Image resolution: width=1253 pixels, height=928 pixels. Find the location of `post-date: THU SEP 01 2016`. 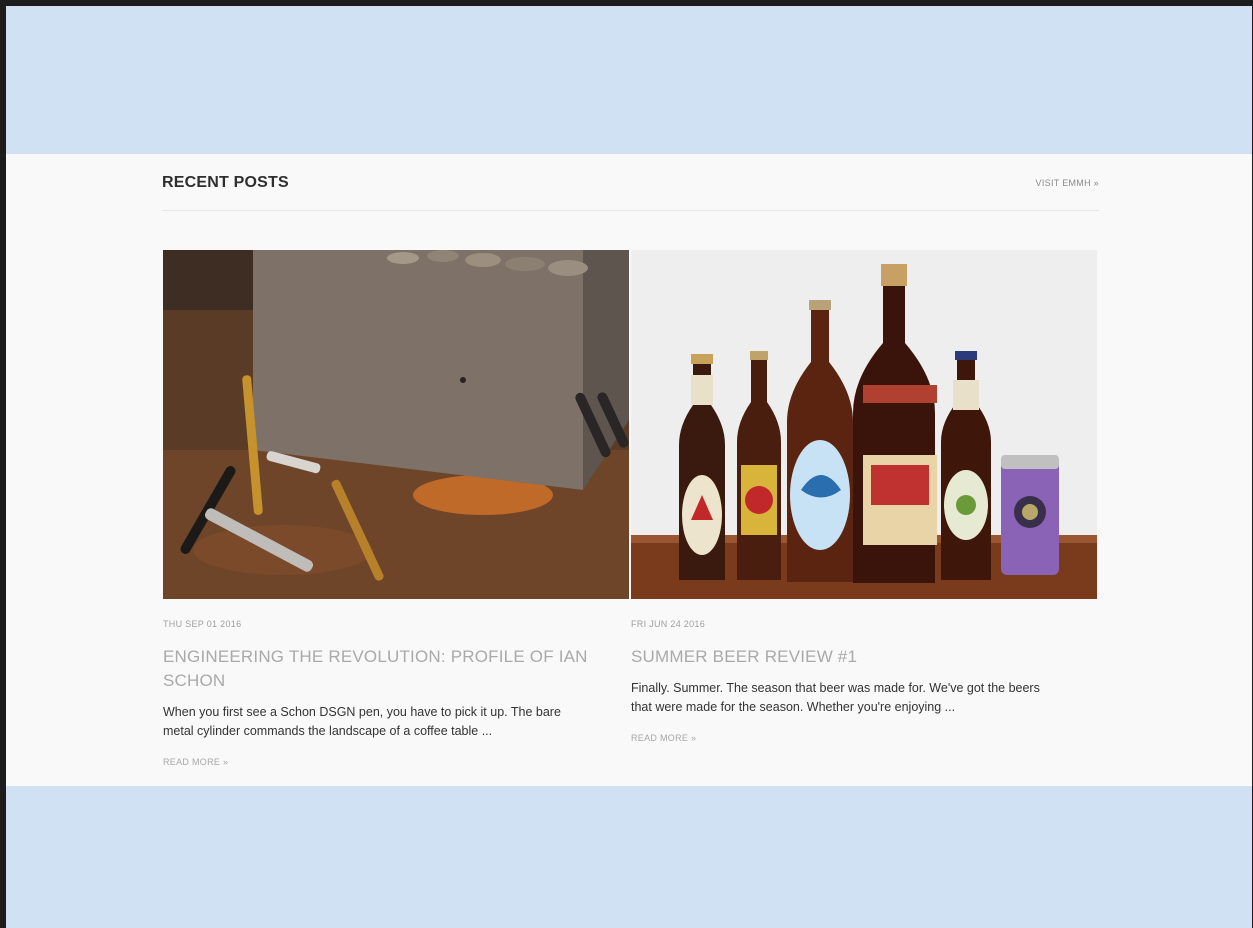

post-date: THU SEP 01 2016 is located at coordinates (202, 624).